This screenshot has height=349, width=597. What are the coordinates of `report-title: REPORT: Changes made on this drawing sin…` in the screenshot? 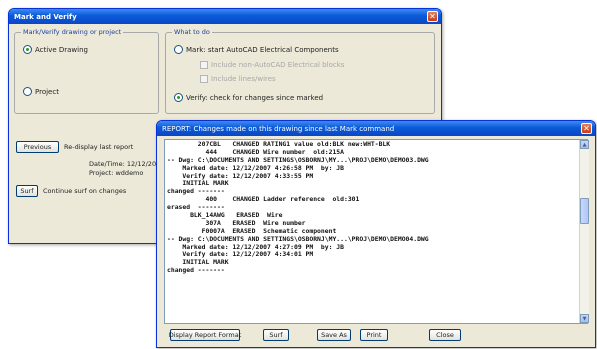 It's located at (278, 128).